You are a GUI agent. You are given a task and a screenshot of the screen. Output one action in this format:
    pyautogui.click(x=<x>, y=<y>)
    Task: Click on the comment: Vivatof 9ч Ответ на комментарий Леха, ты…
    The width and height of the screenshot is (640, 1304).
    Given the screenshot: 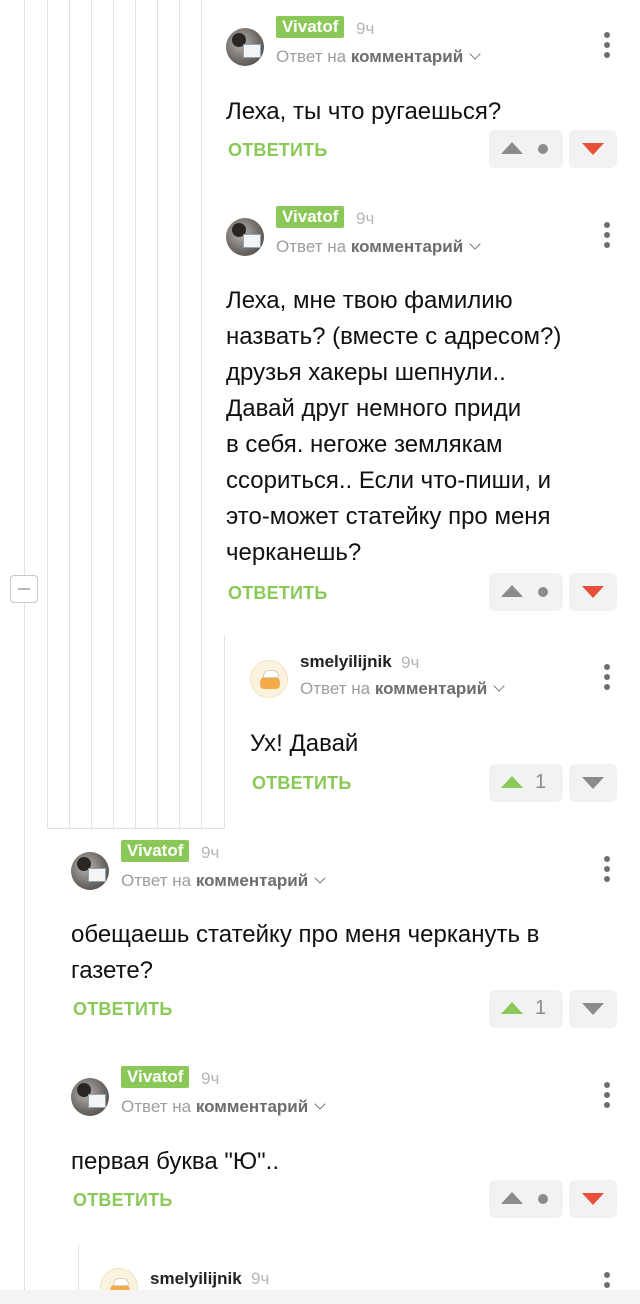 What is the action you would take?
    pyautogui.click(x=426, y=92)
    